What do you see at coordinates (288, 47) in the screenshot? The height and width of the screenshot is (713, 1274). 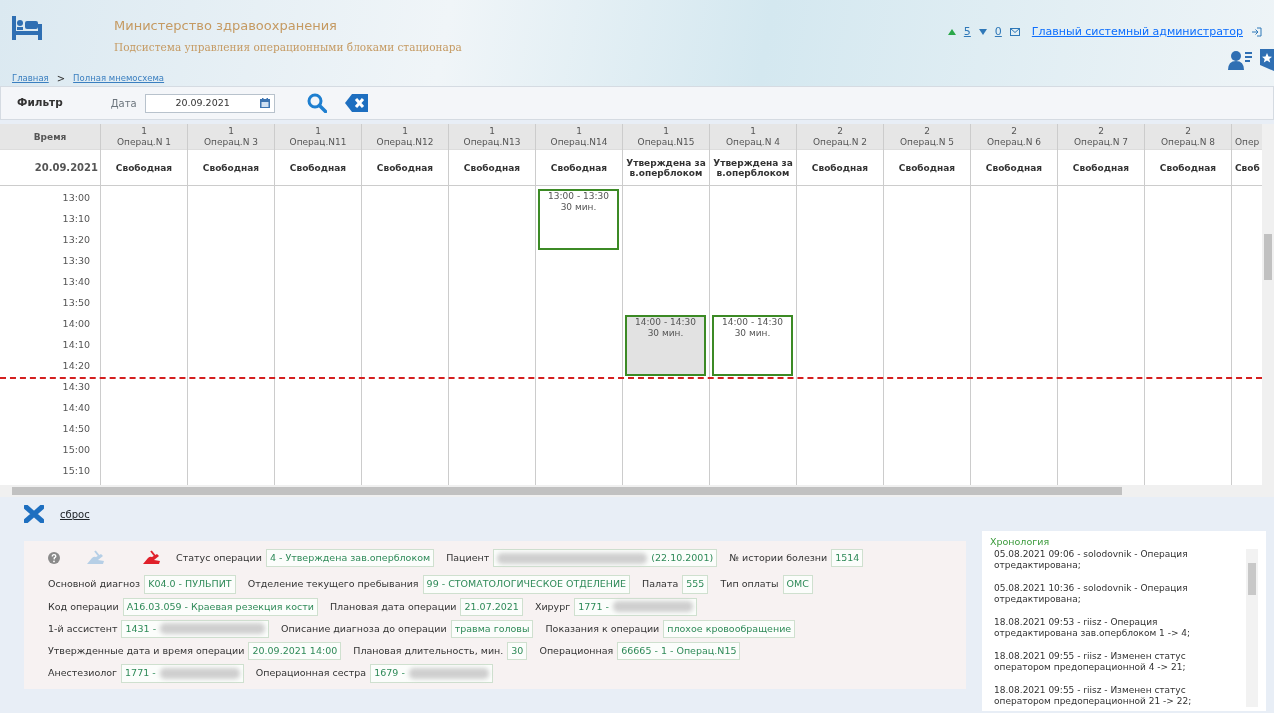 I see `app-subtitle: Подсистема управления операционными блоками стационара` at bounding box center [288, 47].